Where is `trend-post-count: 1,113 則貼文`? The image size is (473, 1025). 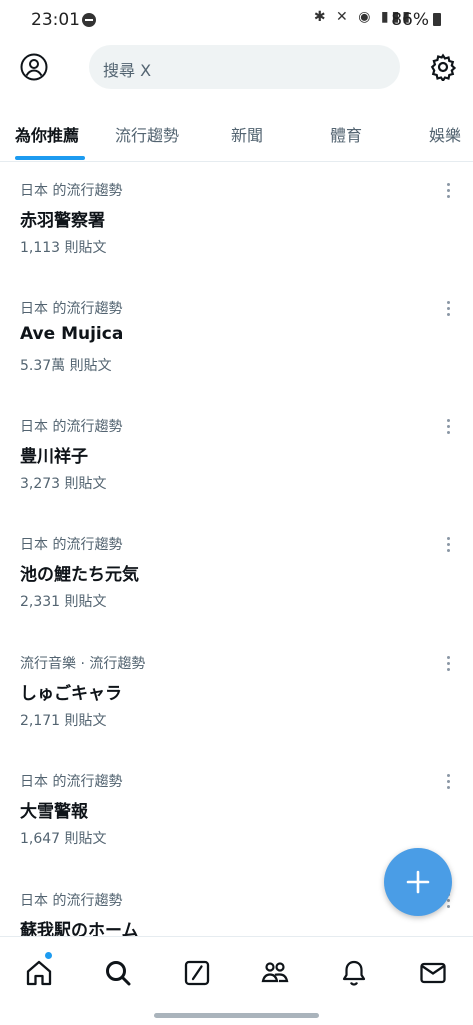 trend-post-count: 1,113 則貼文 is located at coordinates (63, 248).